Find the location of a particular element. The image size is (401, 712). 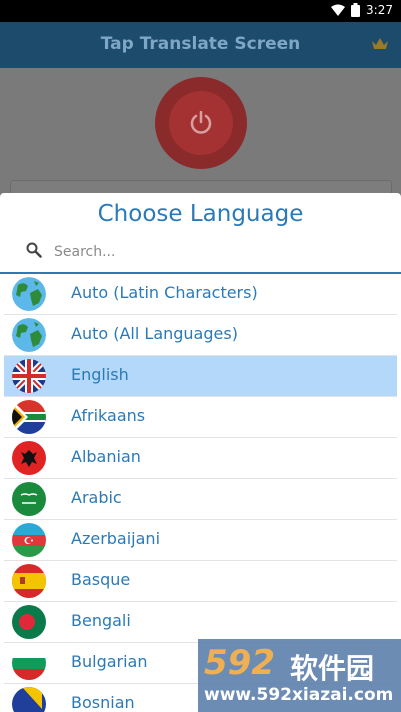

clock: 3:27 is located at coordinates (379, 10).